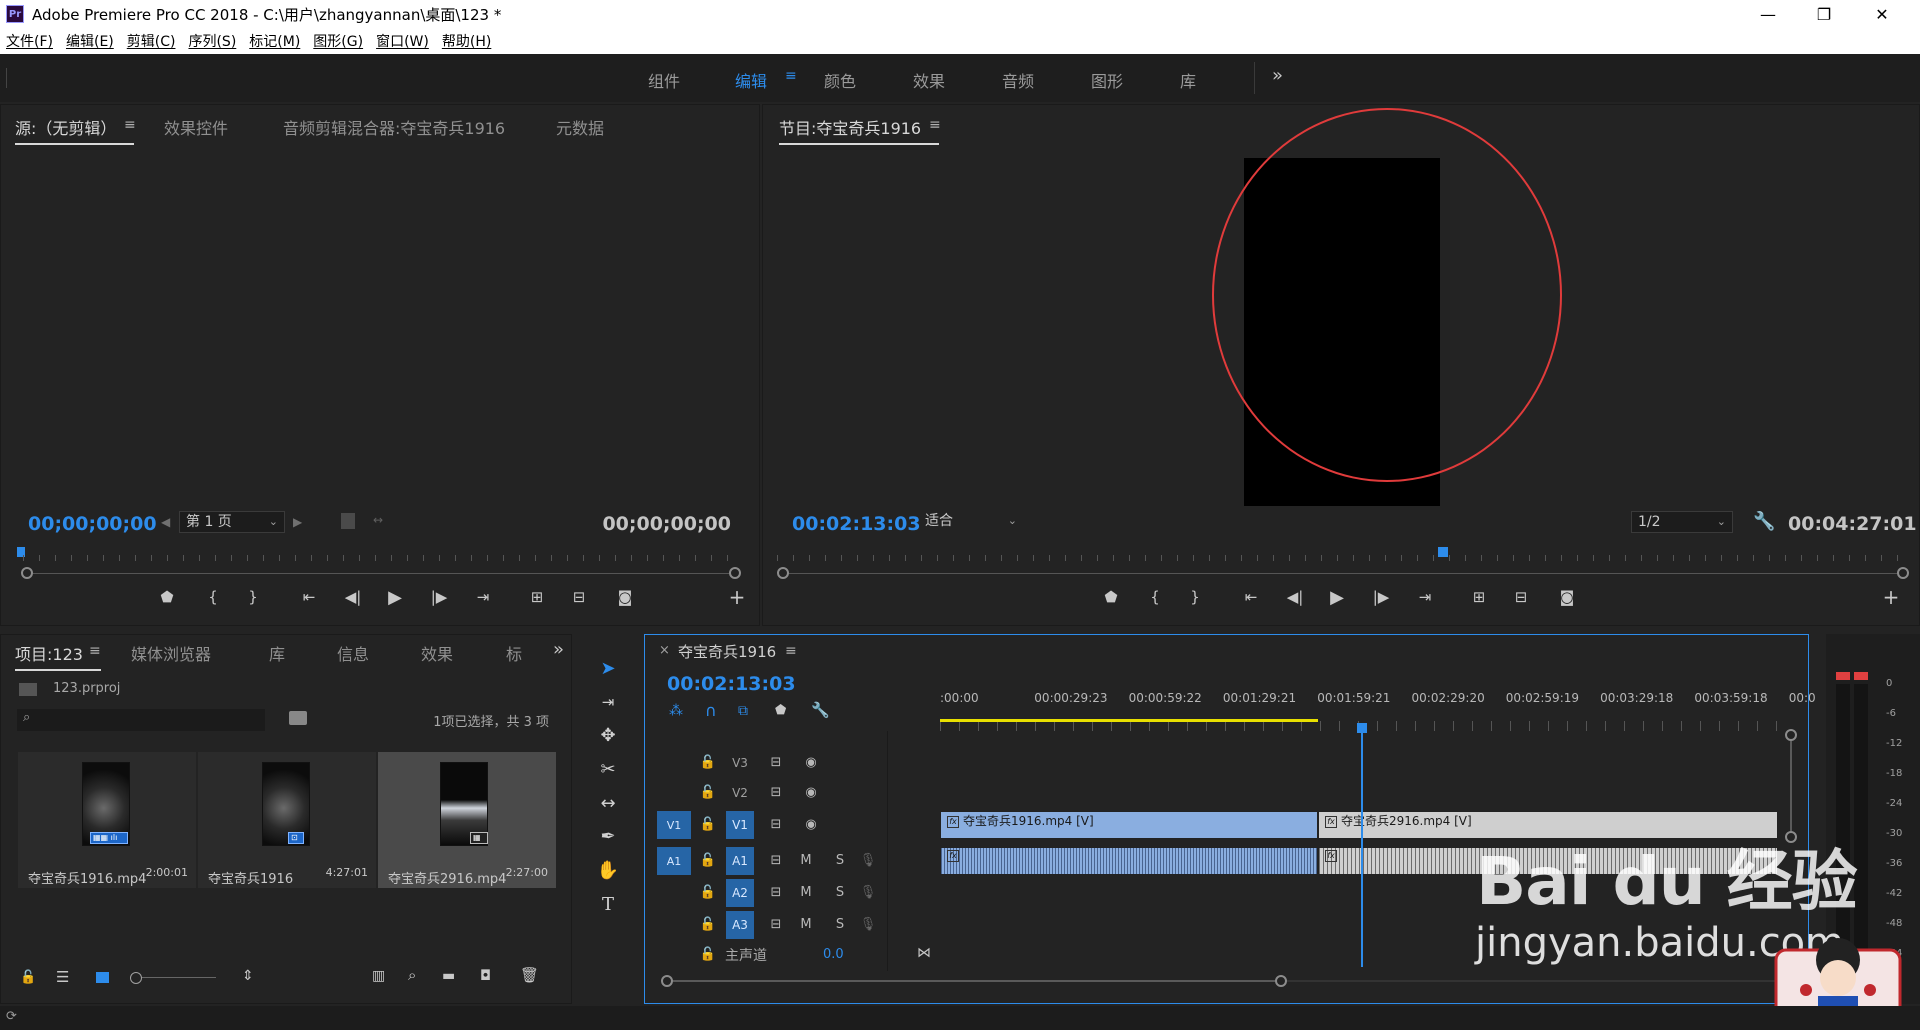 The width and height of the screenshot is (1920, 1030). I want to click on tab-info: 信息, so click(353, 653).